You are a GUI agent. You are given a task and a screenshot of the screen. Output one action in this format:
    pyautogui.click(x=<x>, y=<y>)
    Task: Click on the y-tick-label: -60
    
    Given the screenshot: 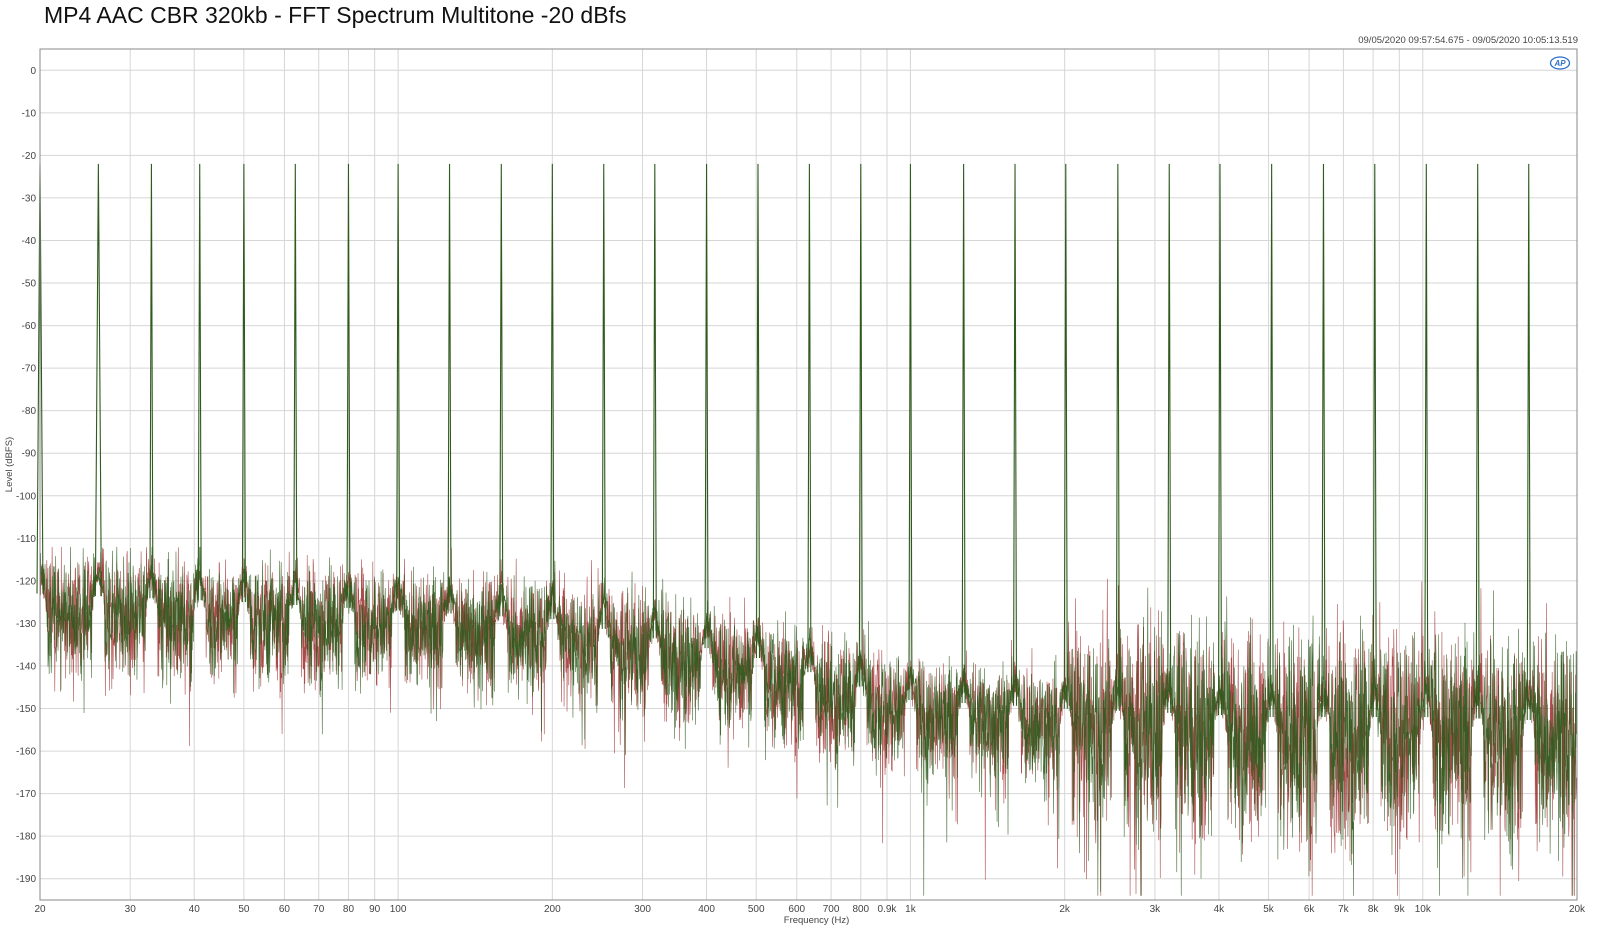 What is the action you would take?
    pyautogui.click(x=29, y=326)
    